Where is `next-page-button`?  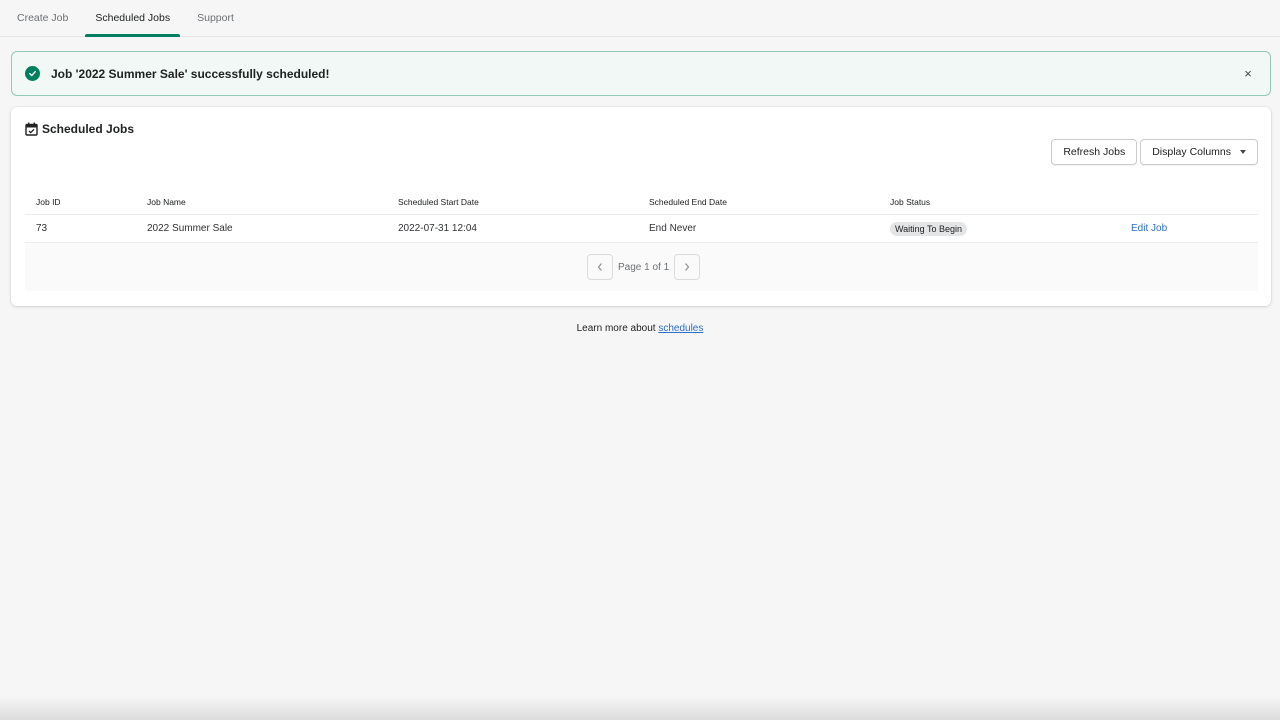
next-page-button is located at coordinates (687, 267).